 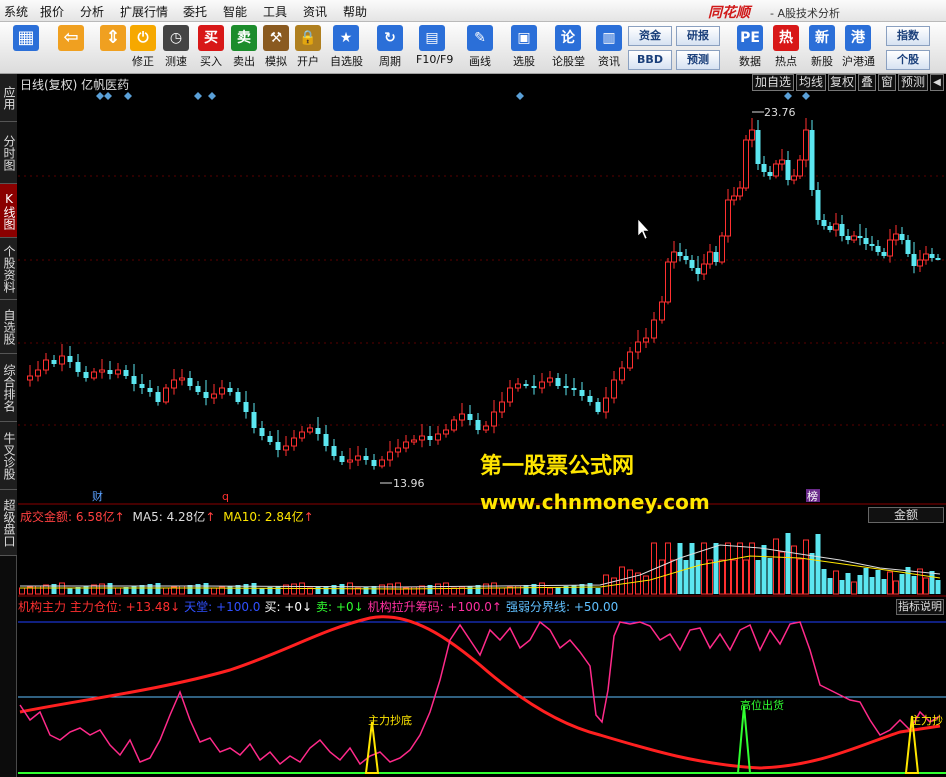 What do you see at coordinates (315, 11) in the screenshot?
I see `menu-news: 资讯` at bounding box center [315, 11].